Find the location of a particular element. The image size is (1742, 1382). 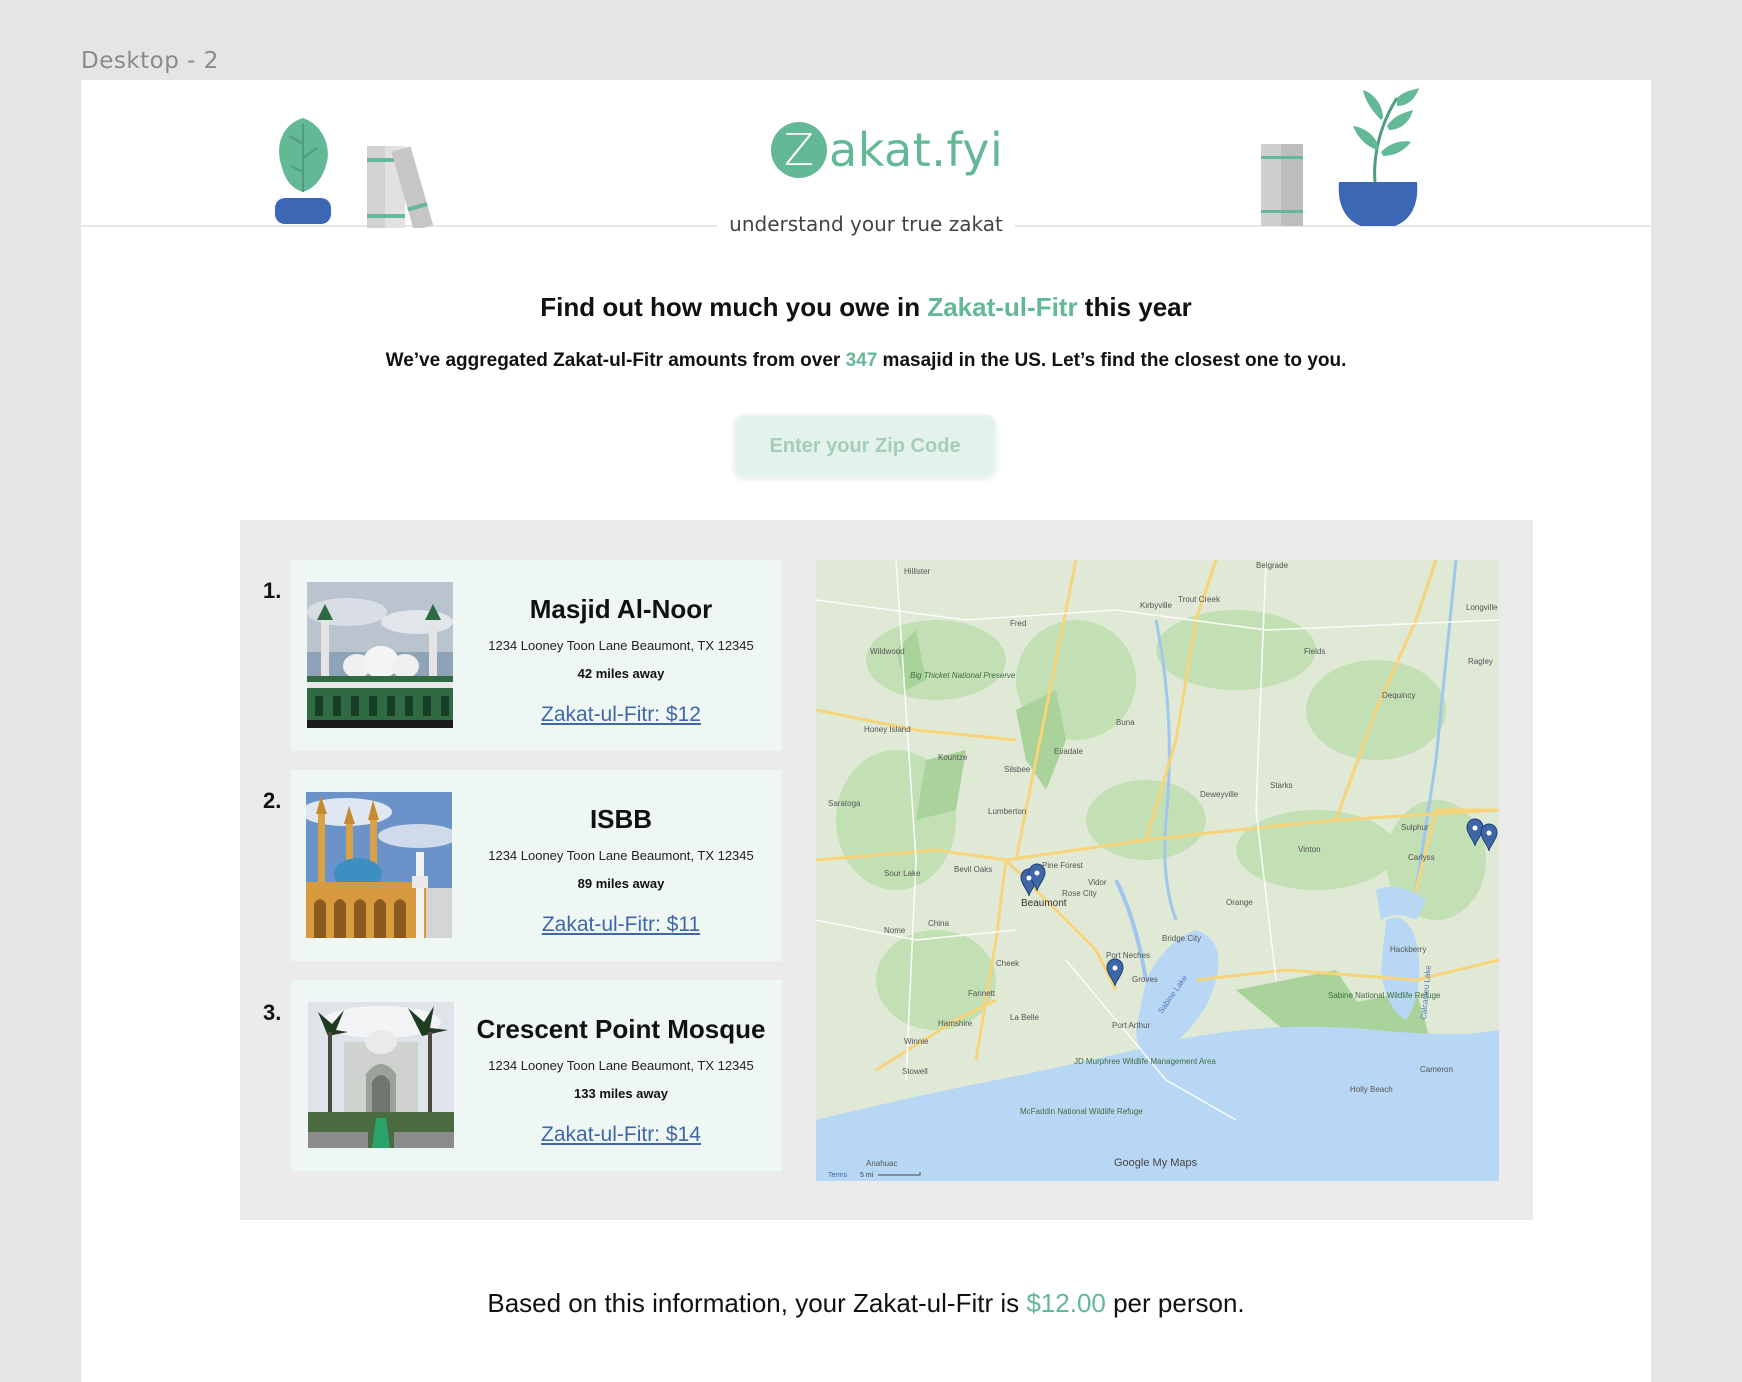

map-label: Anahuac is located at coordinates (882, 1163).